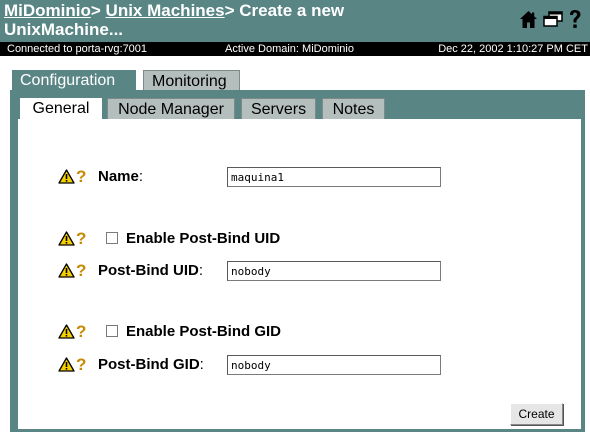 This screenshot has height=439, width=590. I want to click on active-domain: Active Domain: MiDominio, so click(289, 49).